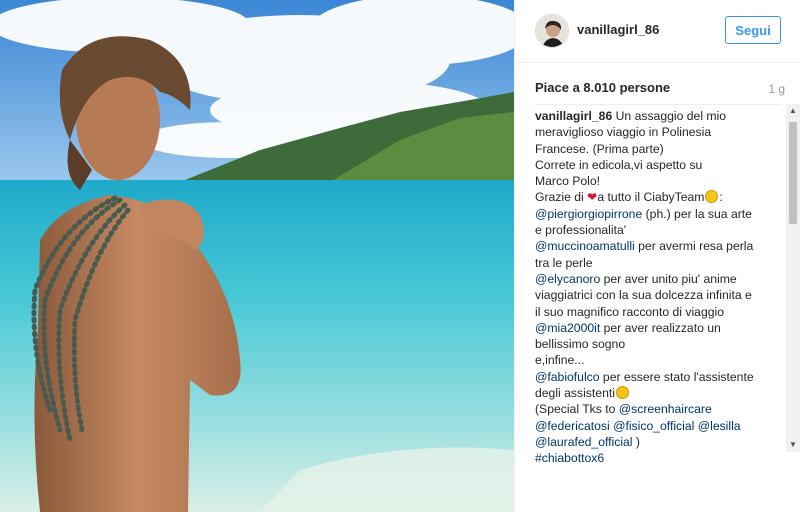 The height and width of the screenshot is (512, 800). I want to click on heart-icon: ❤, so click(592, 197).